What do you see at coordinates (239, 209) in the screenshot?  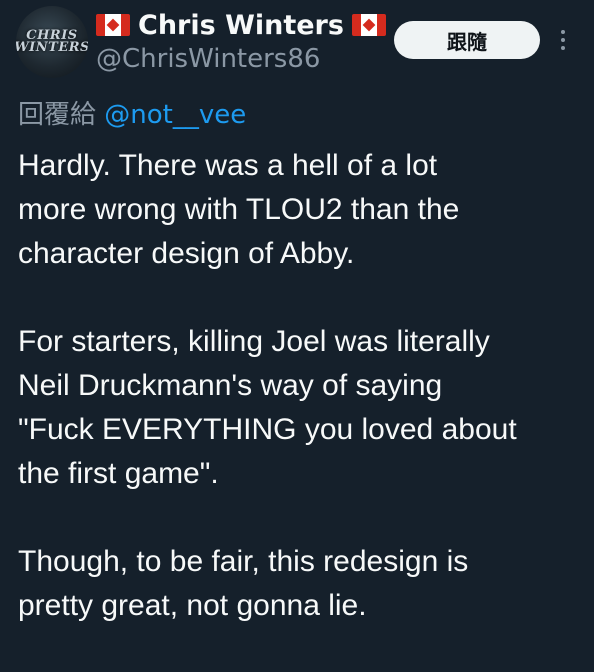 I see `tweet-line: more wrong with TLOU2 than the` at bounding box center [239, 209].